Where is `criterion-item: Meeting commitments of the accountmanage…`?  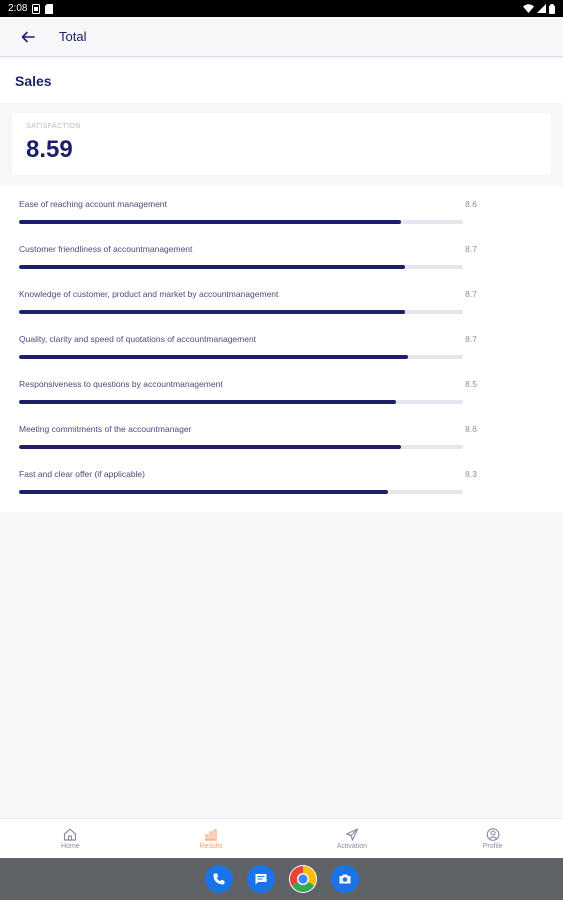 criterion-item: Meeting commitments of the accountmanage… is located at coordinates (249, 444).